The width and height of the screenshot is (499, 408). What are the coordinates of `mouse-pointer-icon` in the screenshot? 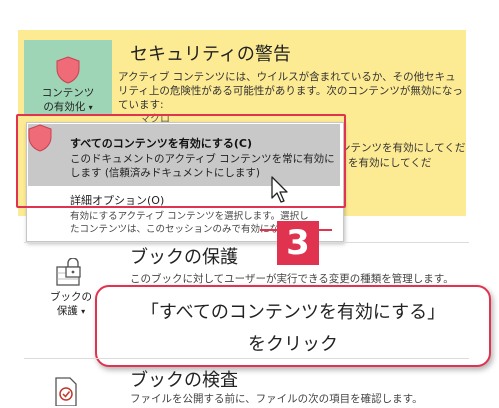 It's located at (279, 189).